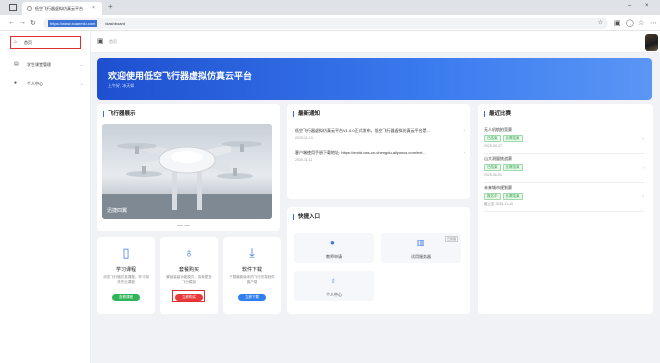  I want to click on refresh-icon: ↻, so click(33, 23).